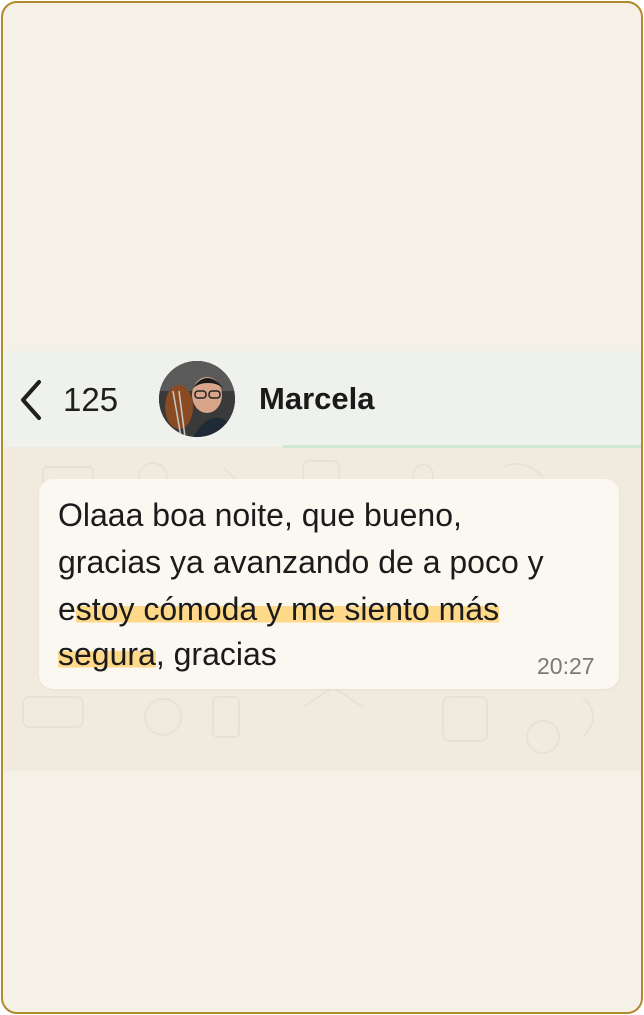  I want to click on message-line-3: estoy cómoda y me siento más, so click(279, 609).